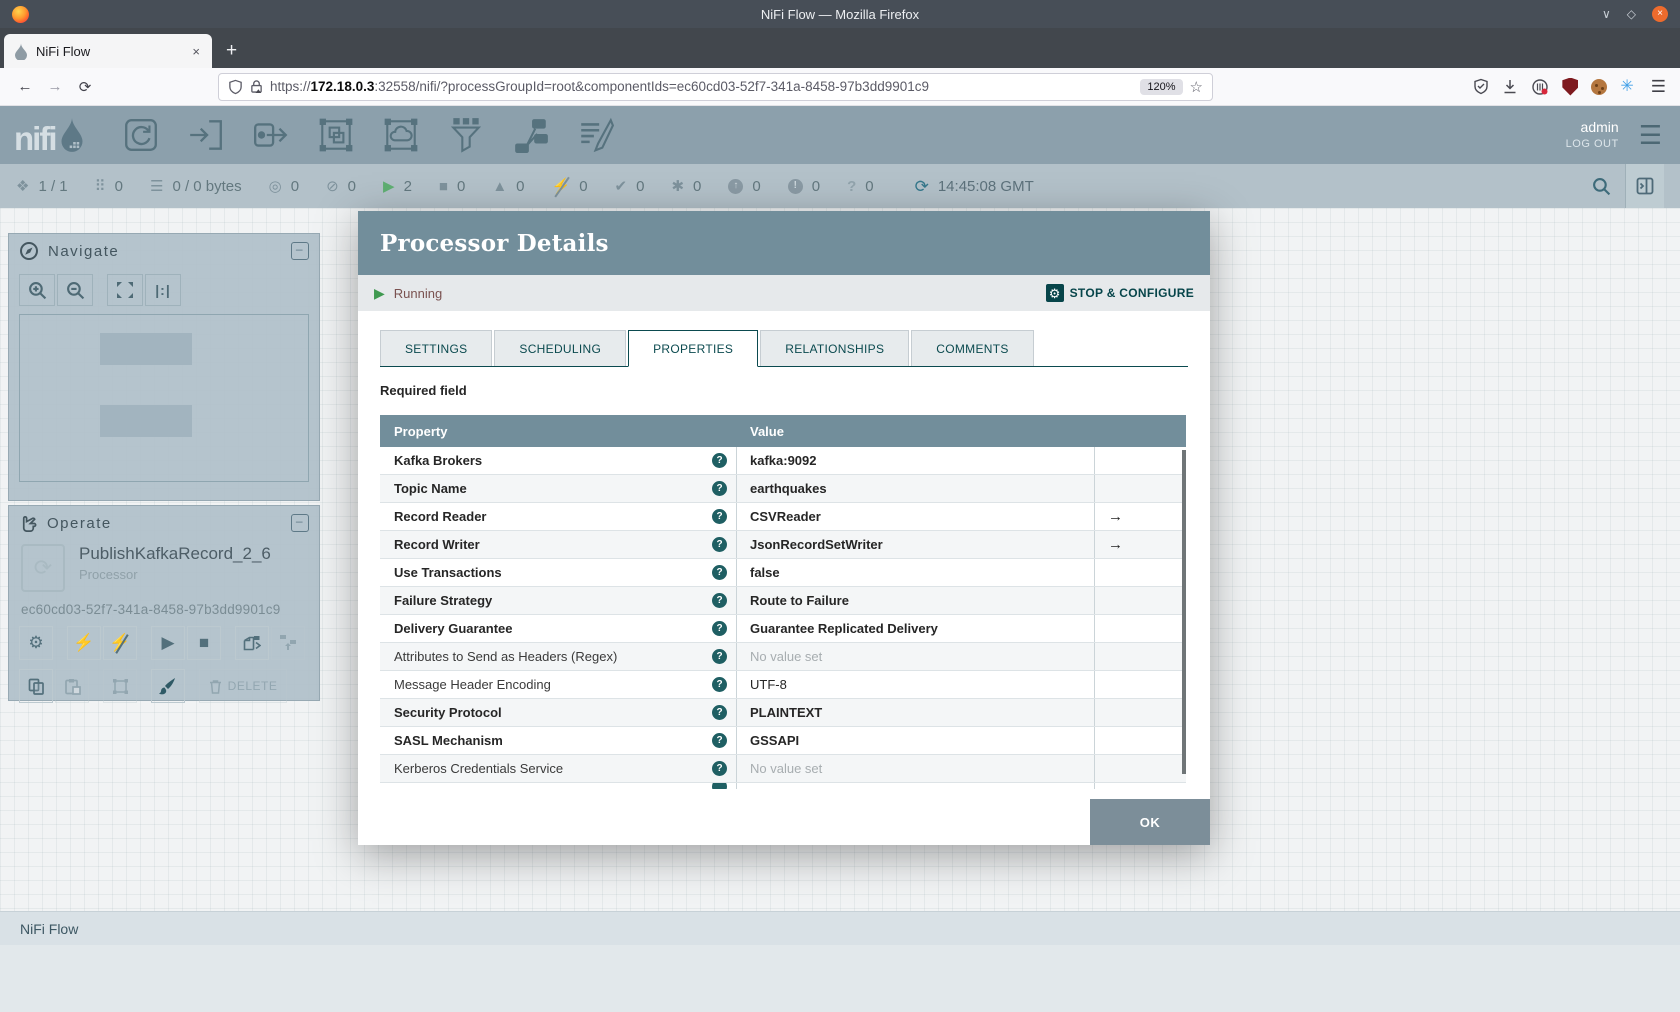  I want to click on property-row: Record Writer? JsonRecordSetWriter →, so click(783, 545).